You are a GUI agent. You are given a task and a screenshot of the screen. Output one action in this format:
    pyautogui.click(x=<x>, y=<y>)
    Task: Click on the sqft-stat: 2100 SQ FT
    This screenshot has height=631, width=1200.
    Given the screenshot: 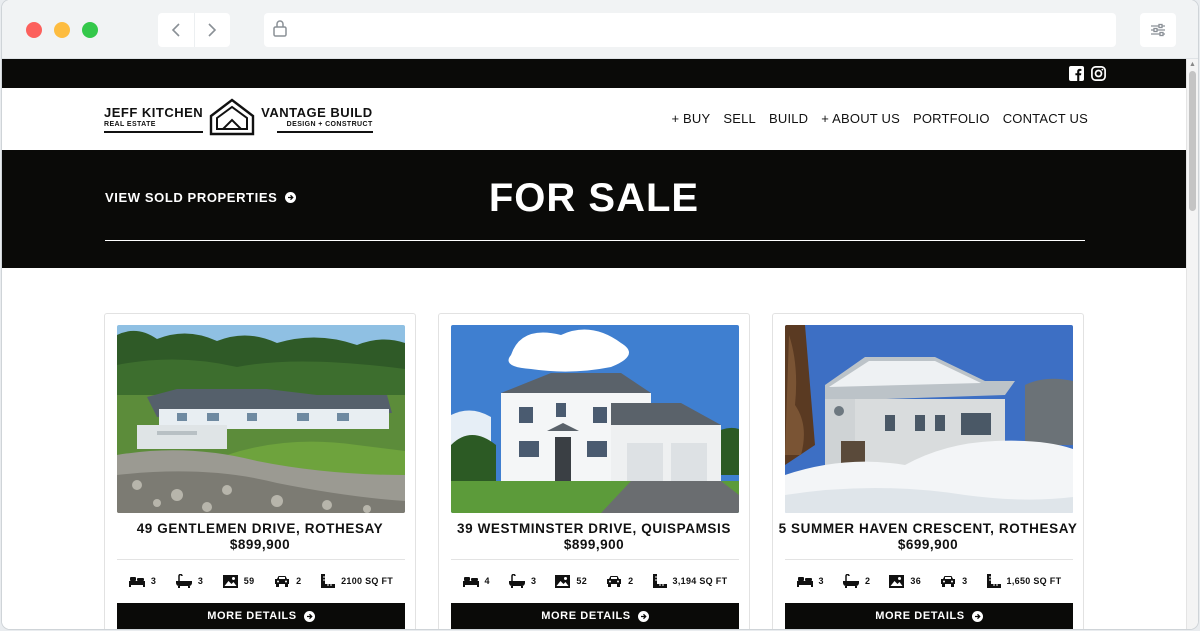 What is the action you would take?
    pyautogui.click(x=357, y=581)
    